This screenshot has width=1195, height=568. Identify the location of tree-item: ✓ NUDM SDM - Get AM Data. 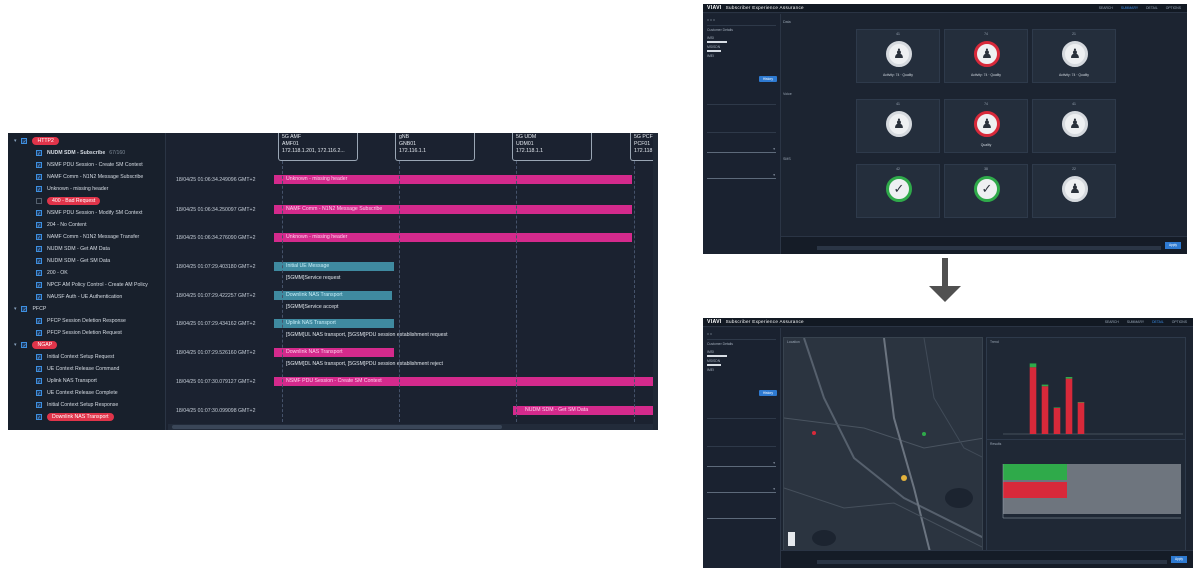
(73, 249).